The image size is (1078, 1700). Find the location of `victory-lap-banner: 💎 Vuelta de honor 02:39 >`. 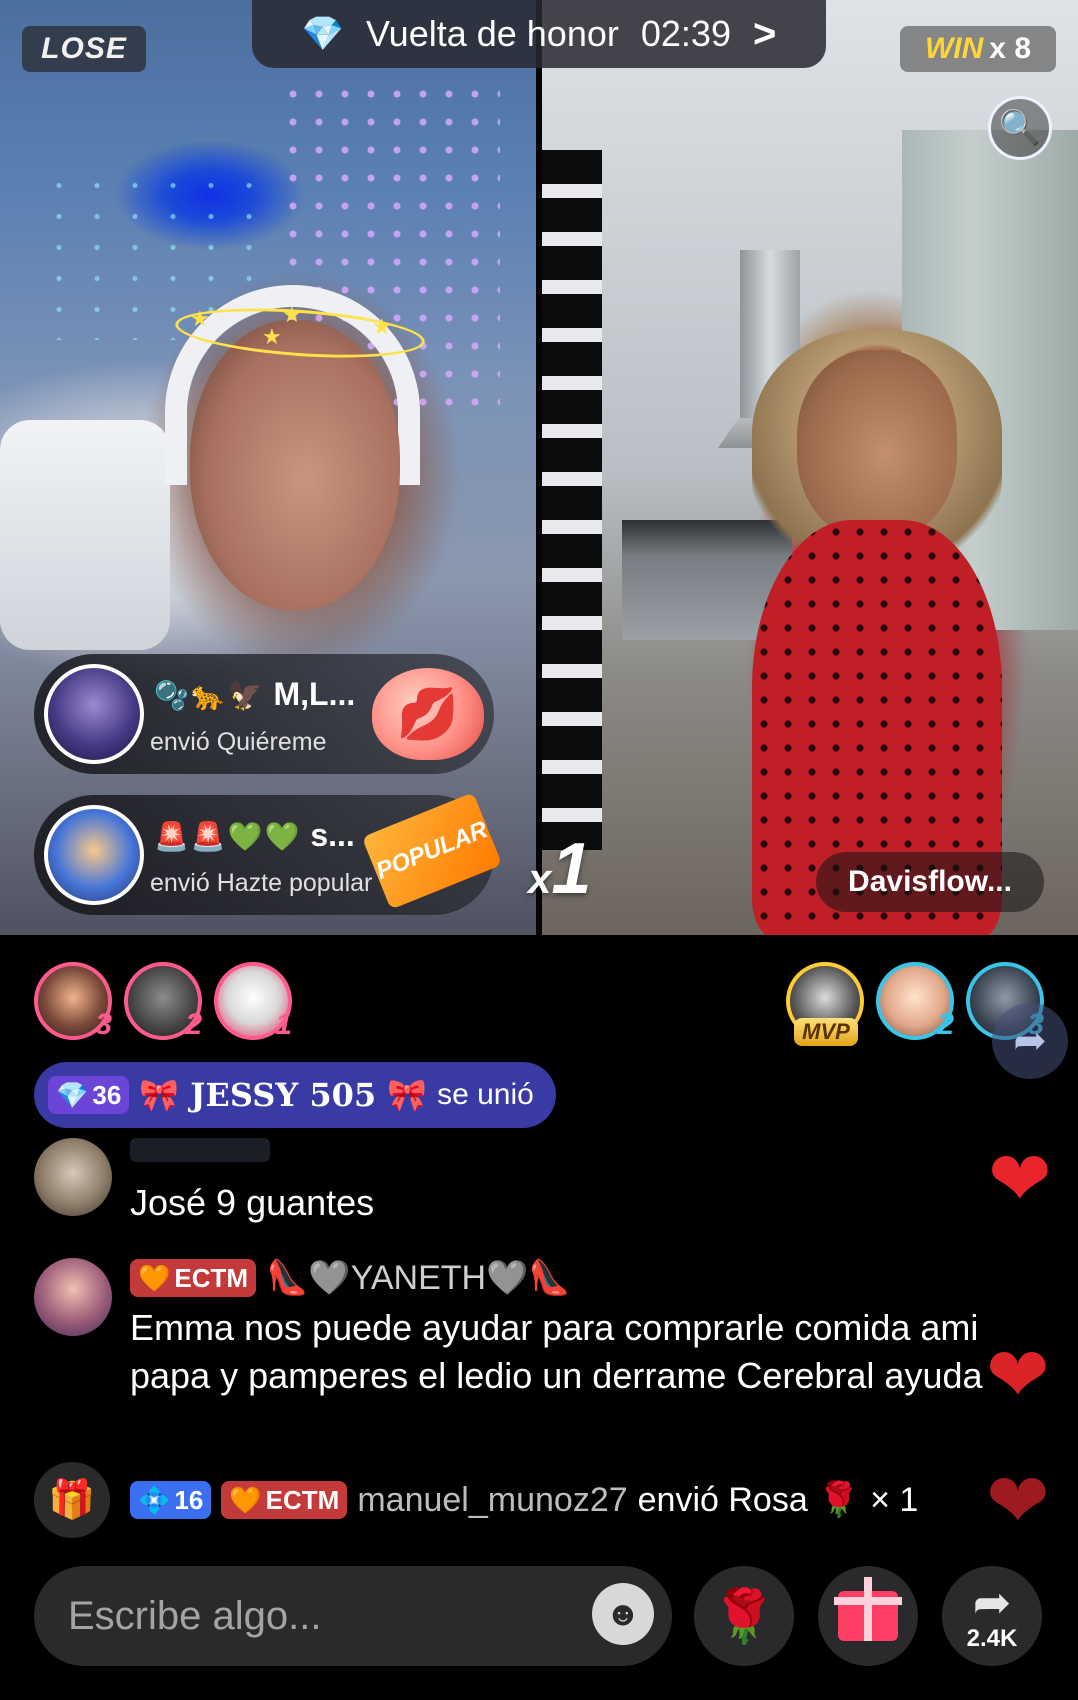

victory-lap-banner: 💎 Vuelta de honor 02:39 > is located at coordinates (539, 34).